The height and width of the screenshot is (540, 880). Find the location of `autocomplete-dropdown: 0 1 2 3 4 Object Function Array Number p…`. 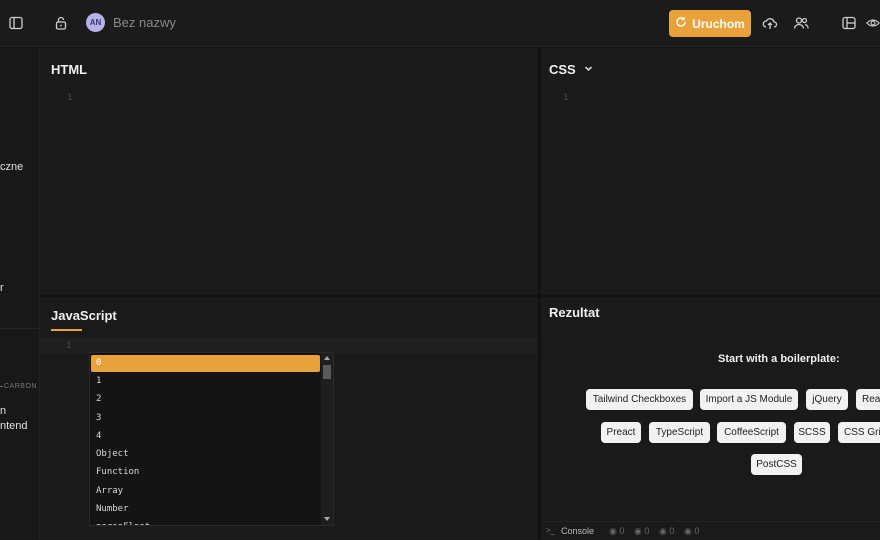

autocomplete-dropdown: 0 1 2 3 4 Object Function Array Number p… is located at coordinates (211, 439).